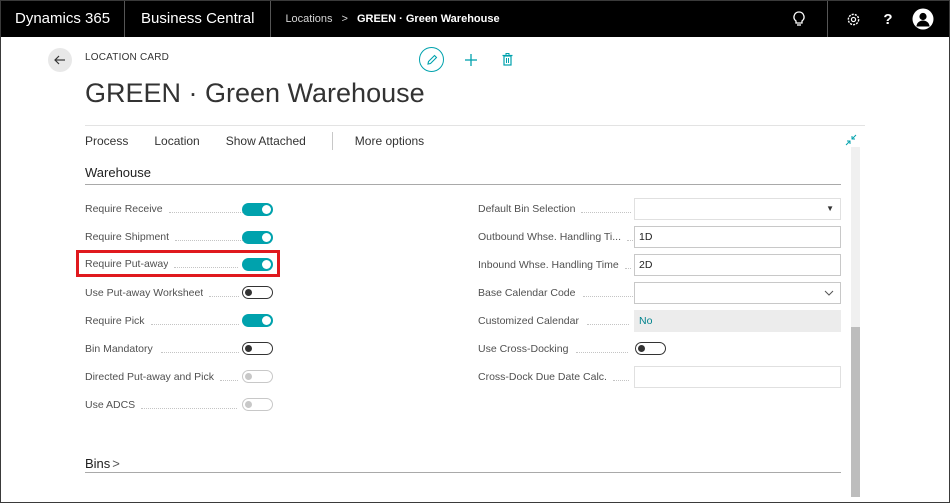 This screenshot has height=503, width=950. Describe the element at coordinates (124, 209) in the screenshot. I see `field-label: Require Receive` at that location.